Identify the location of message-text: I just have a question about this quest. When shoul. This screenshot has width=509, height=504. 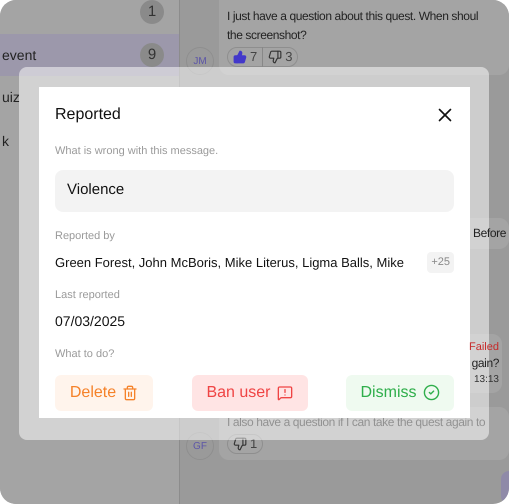
(352, 16).